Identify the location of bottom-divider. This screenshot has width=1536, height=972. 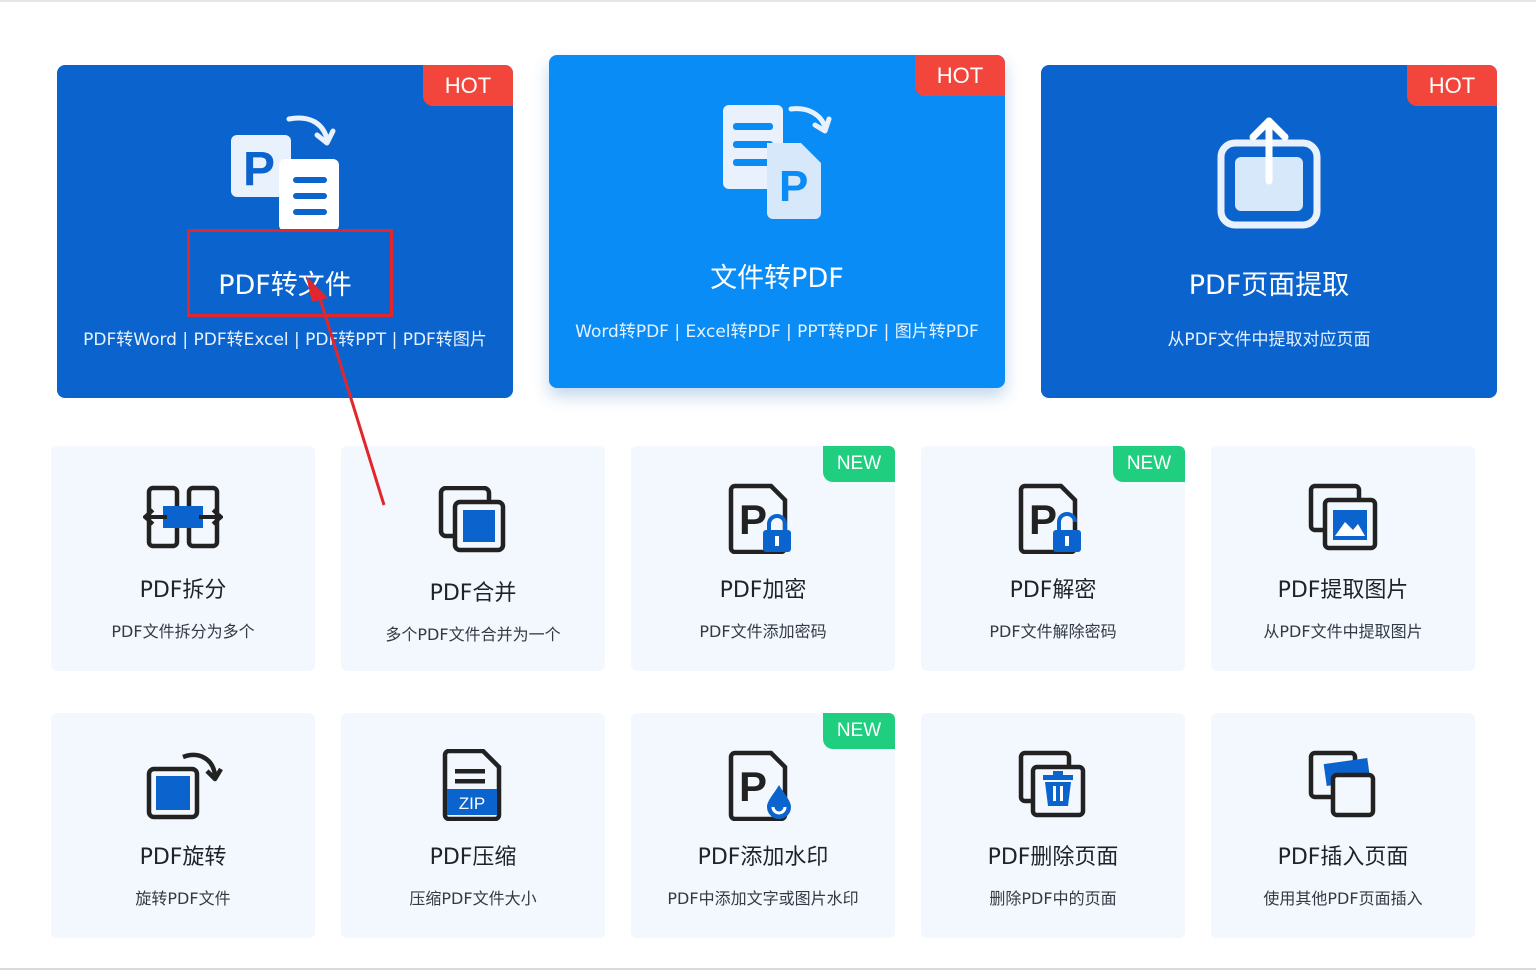
(768, 969).